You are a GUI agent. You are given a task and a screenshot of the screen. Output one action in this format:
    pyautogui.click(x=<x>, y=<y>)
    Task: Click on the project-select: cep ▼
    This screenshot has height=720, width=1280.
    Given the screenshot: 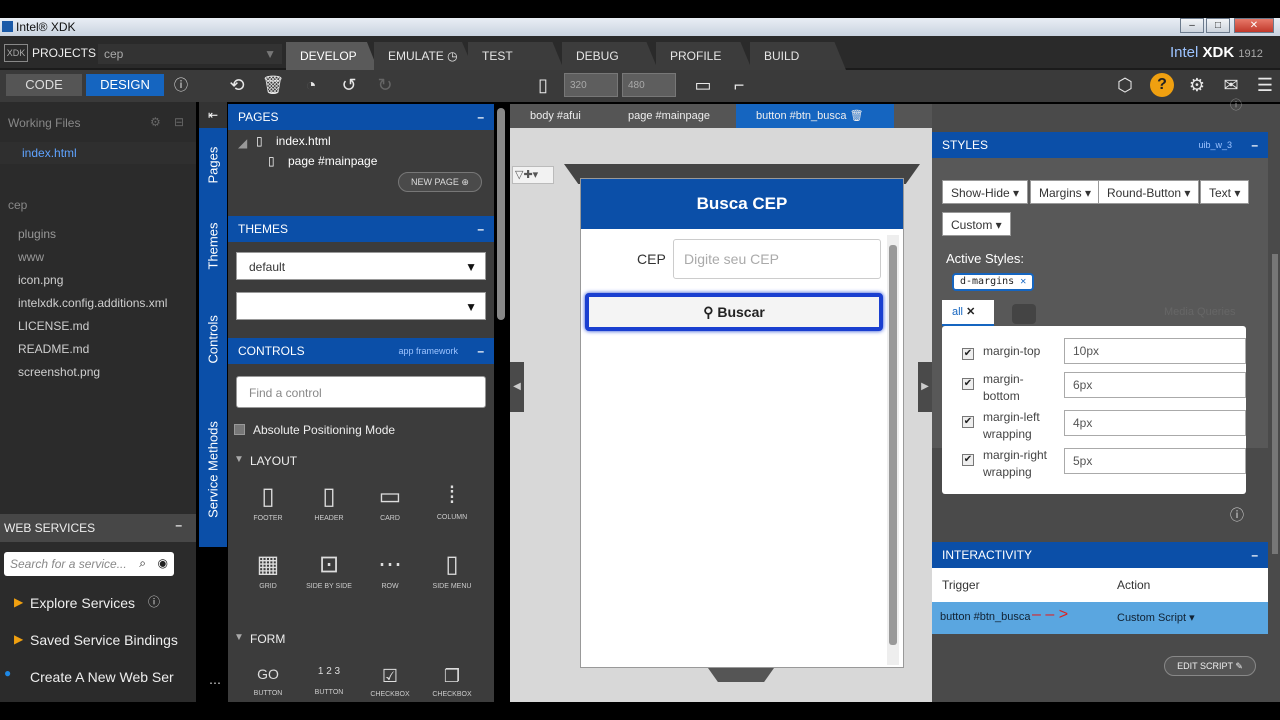 What is the action you would take?
    pyautogui.click(x=190, y=54)
    